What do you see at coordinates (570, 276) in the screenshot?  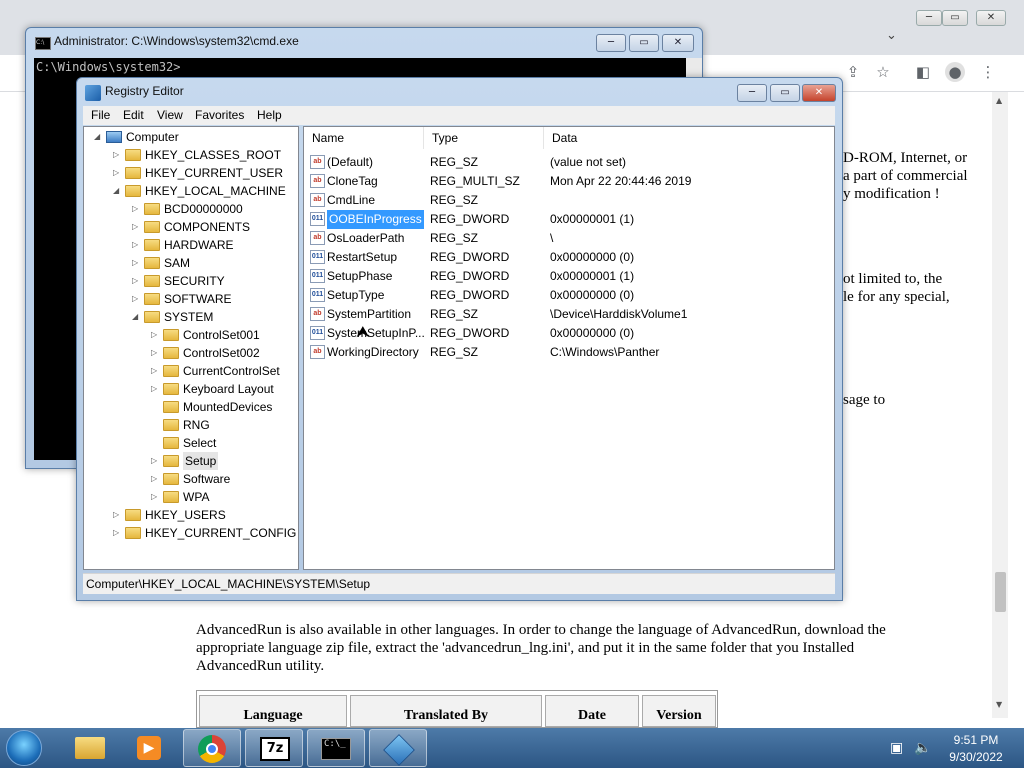 I see `registry-value-row: 011 SetupPhase REG_DWORD 0x00000001 (1)` at bounding box center [570, 276].